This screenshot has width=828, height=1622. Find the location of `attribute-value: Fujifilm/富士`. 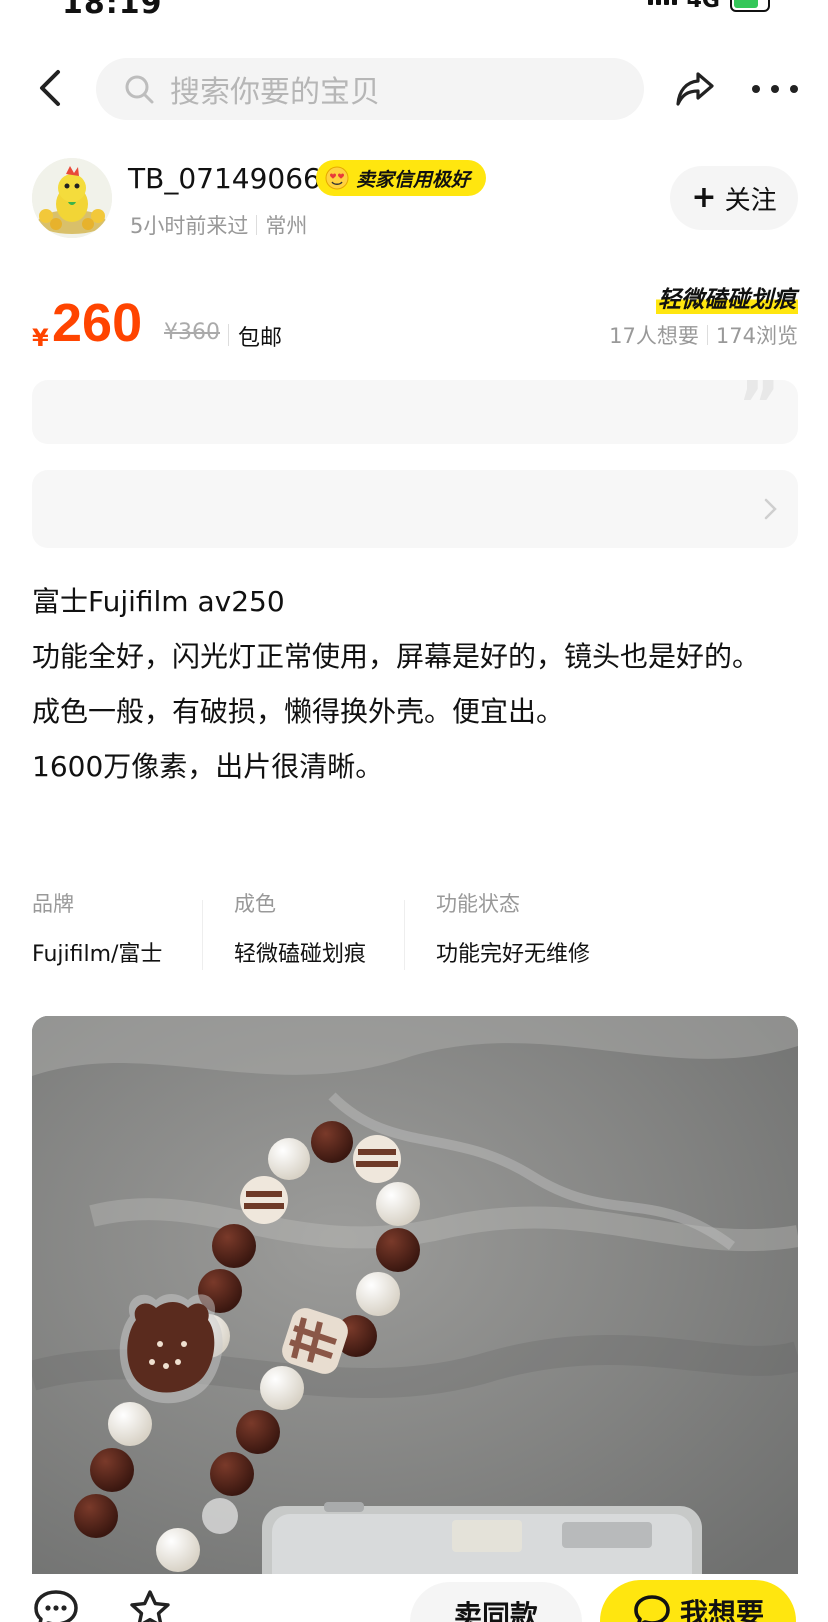

attribute-value: Fujifilm/富士 is located at coordinates (97, 954).